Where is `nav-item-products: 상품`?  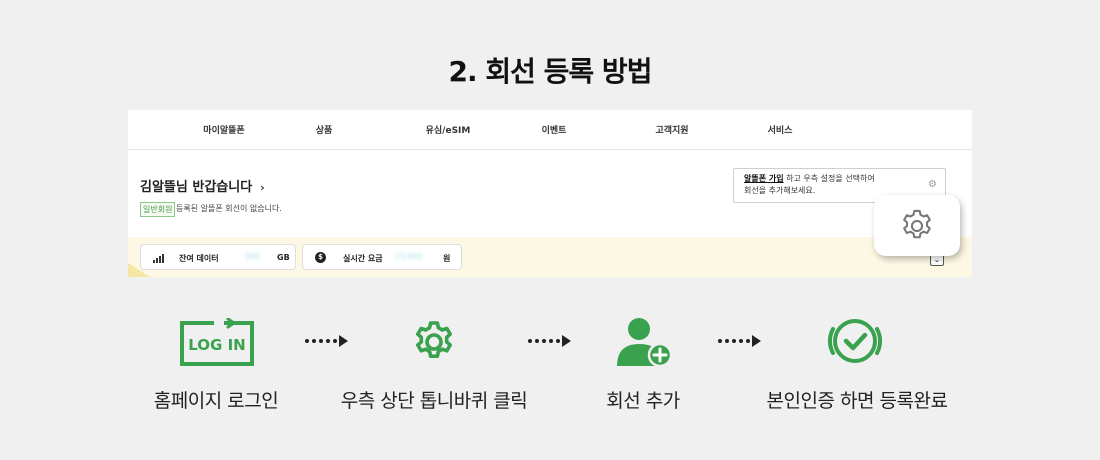 nav-item-products: 상품 is located at coordinates (324, 129).